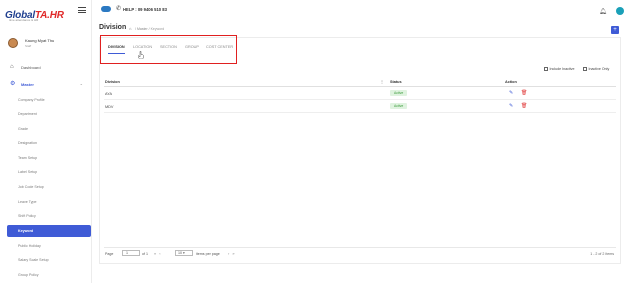 The width and height of the screenshot is (628, 283). Describe the element at coordinates (46, 172) in the screenshot. I see `sidebar-subitem-label-setup: Label Setup` at that location.